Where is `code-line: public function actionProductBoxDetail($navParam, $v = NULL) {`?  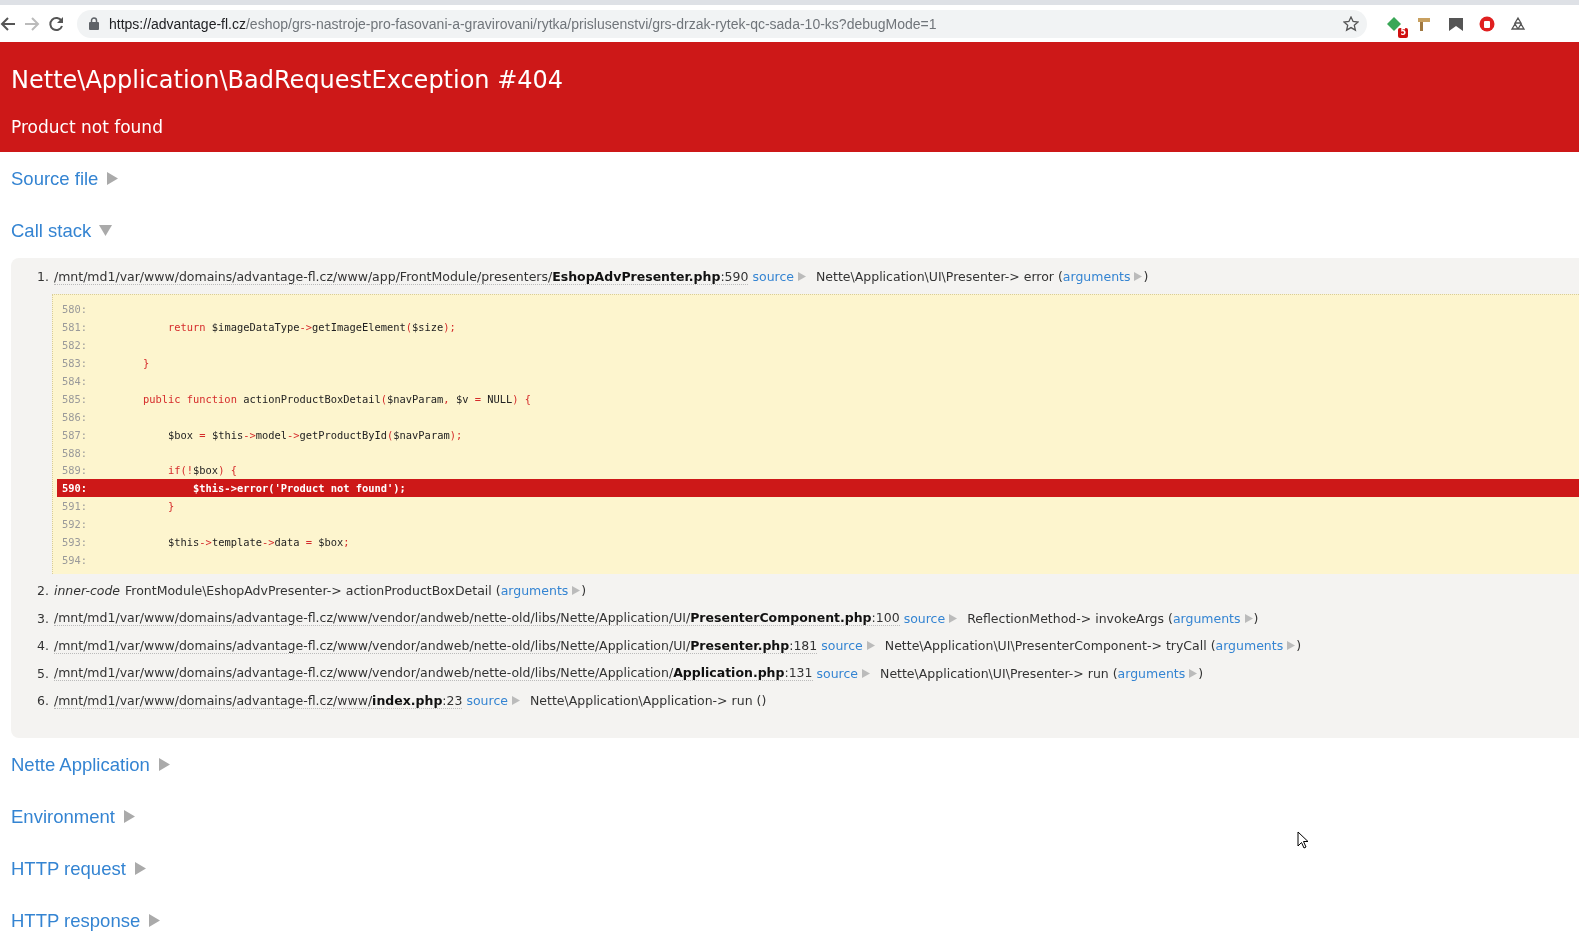
code-line: public function actionProductBoxDetail($navParam, $v = NULL) { is located at coordinates (336, 398).